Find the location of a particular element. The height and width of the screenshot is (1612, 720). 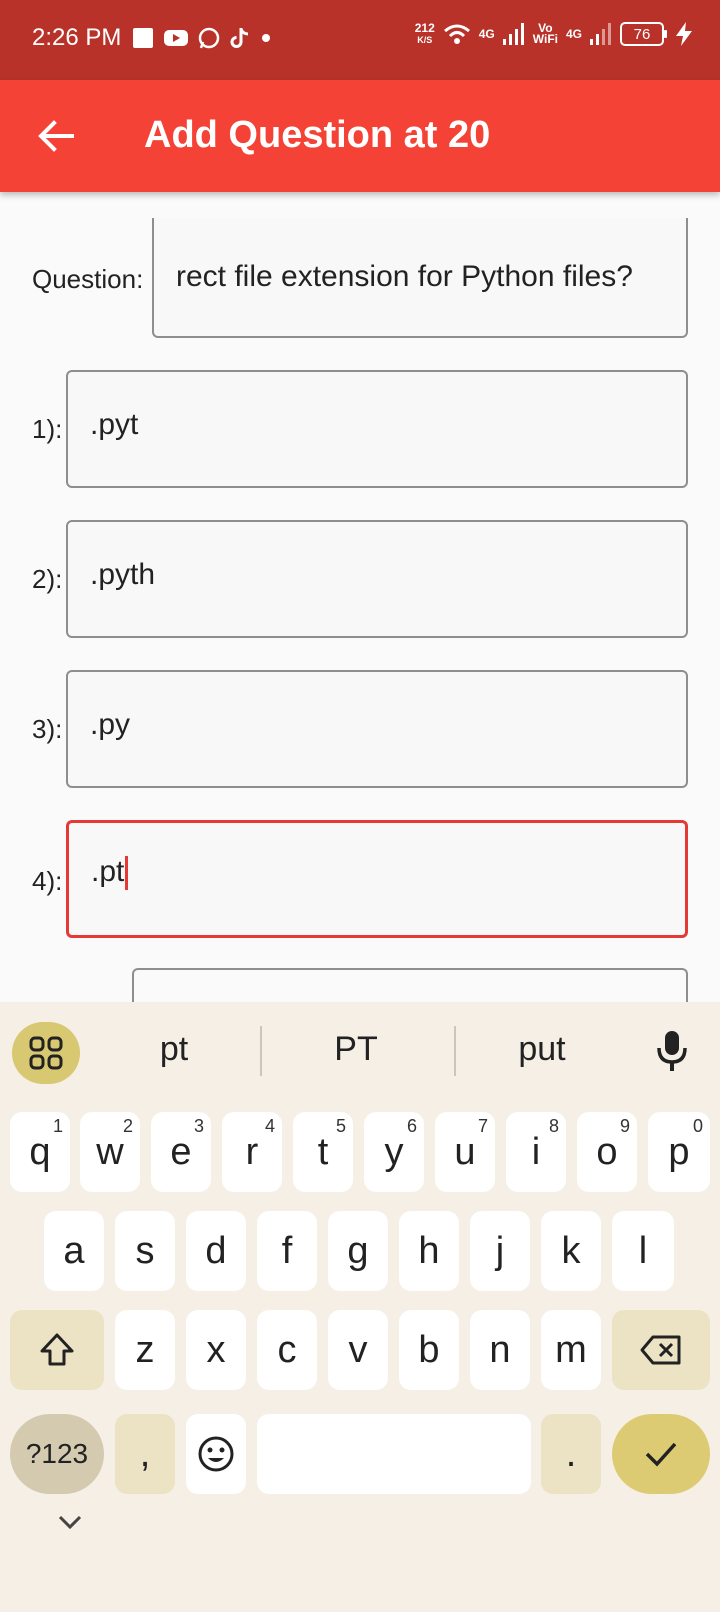

suggestion-divider is located at coordinates (261, 1051).